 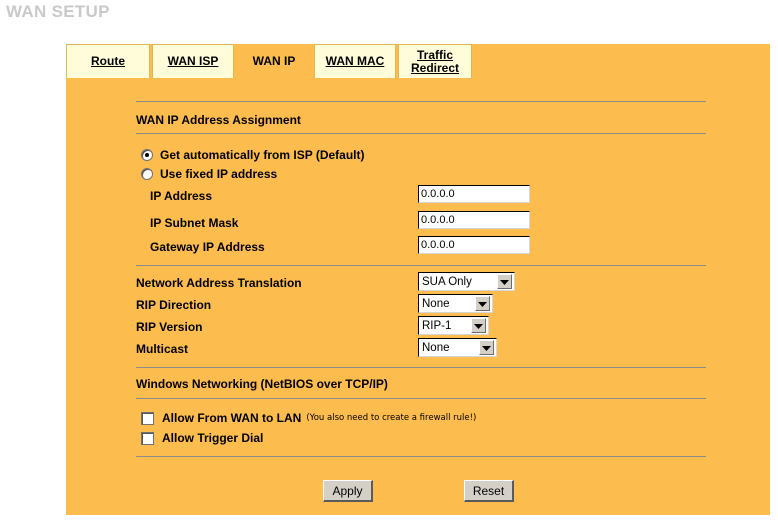 What do you see at coordinates (421, 398) in the screenshot?
I see `divider-under-windows-heading` at bounding box center [421, 398].